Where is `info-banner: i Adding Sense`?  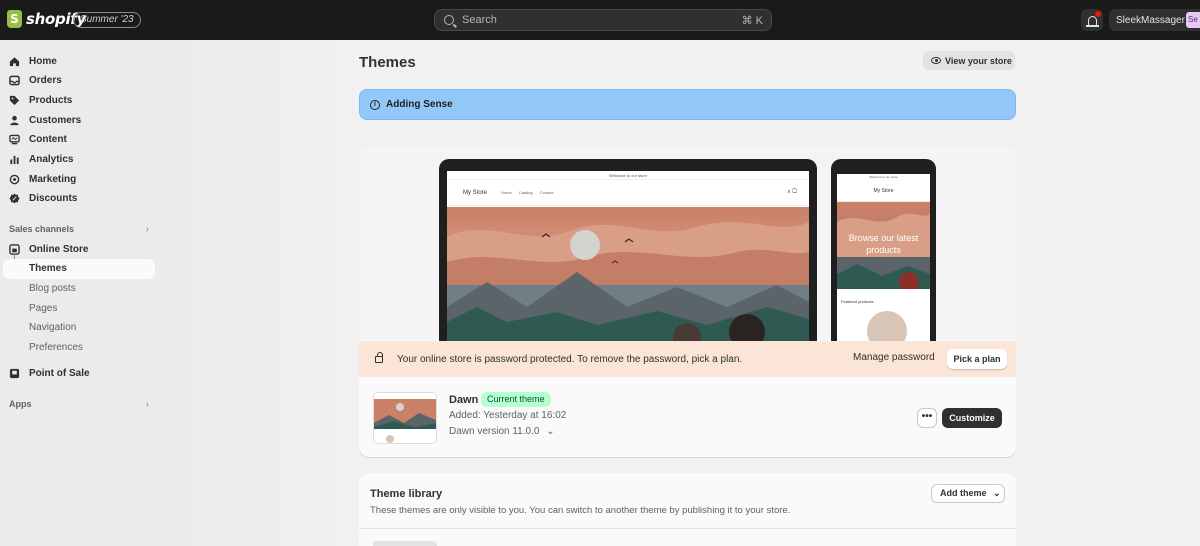 info-banner: i Adding Sense is located at coordinates (687, 104).